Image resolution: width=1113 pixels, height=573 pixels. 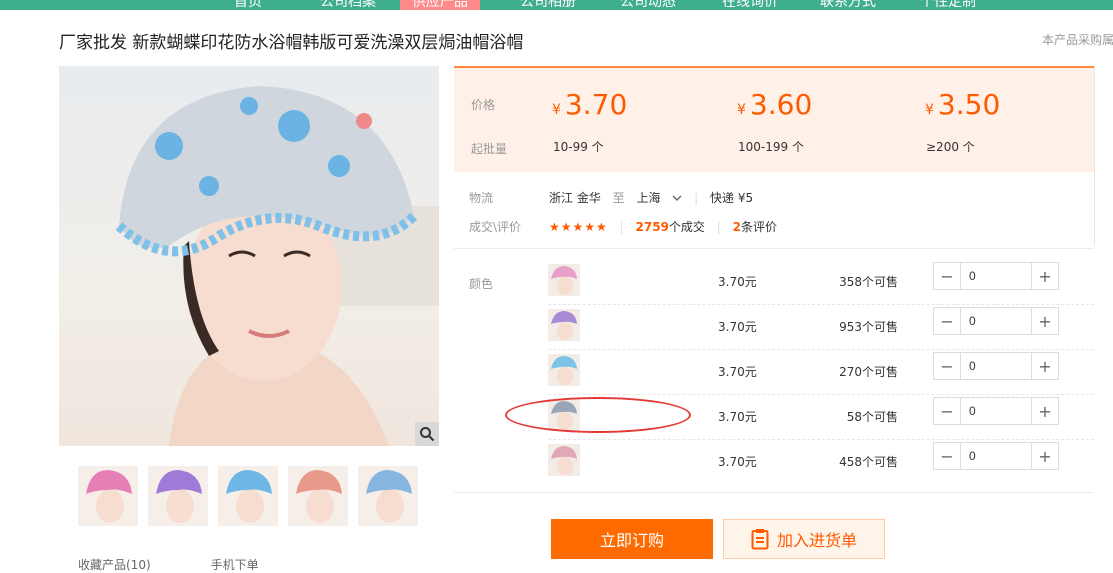 I want to click on sku-stock: 358个可售, so click(x=868, y=282).